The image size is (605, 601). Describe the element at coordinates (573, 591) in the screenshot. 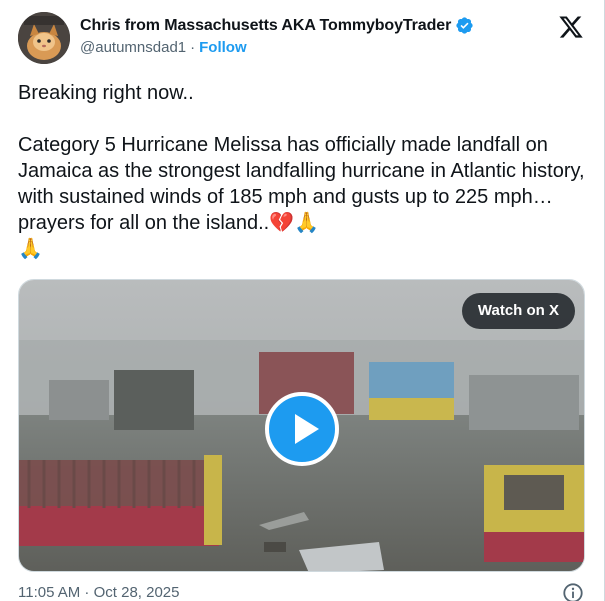

I see `info-icon` at that location.